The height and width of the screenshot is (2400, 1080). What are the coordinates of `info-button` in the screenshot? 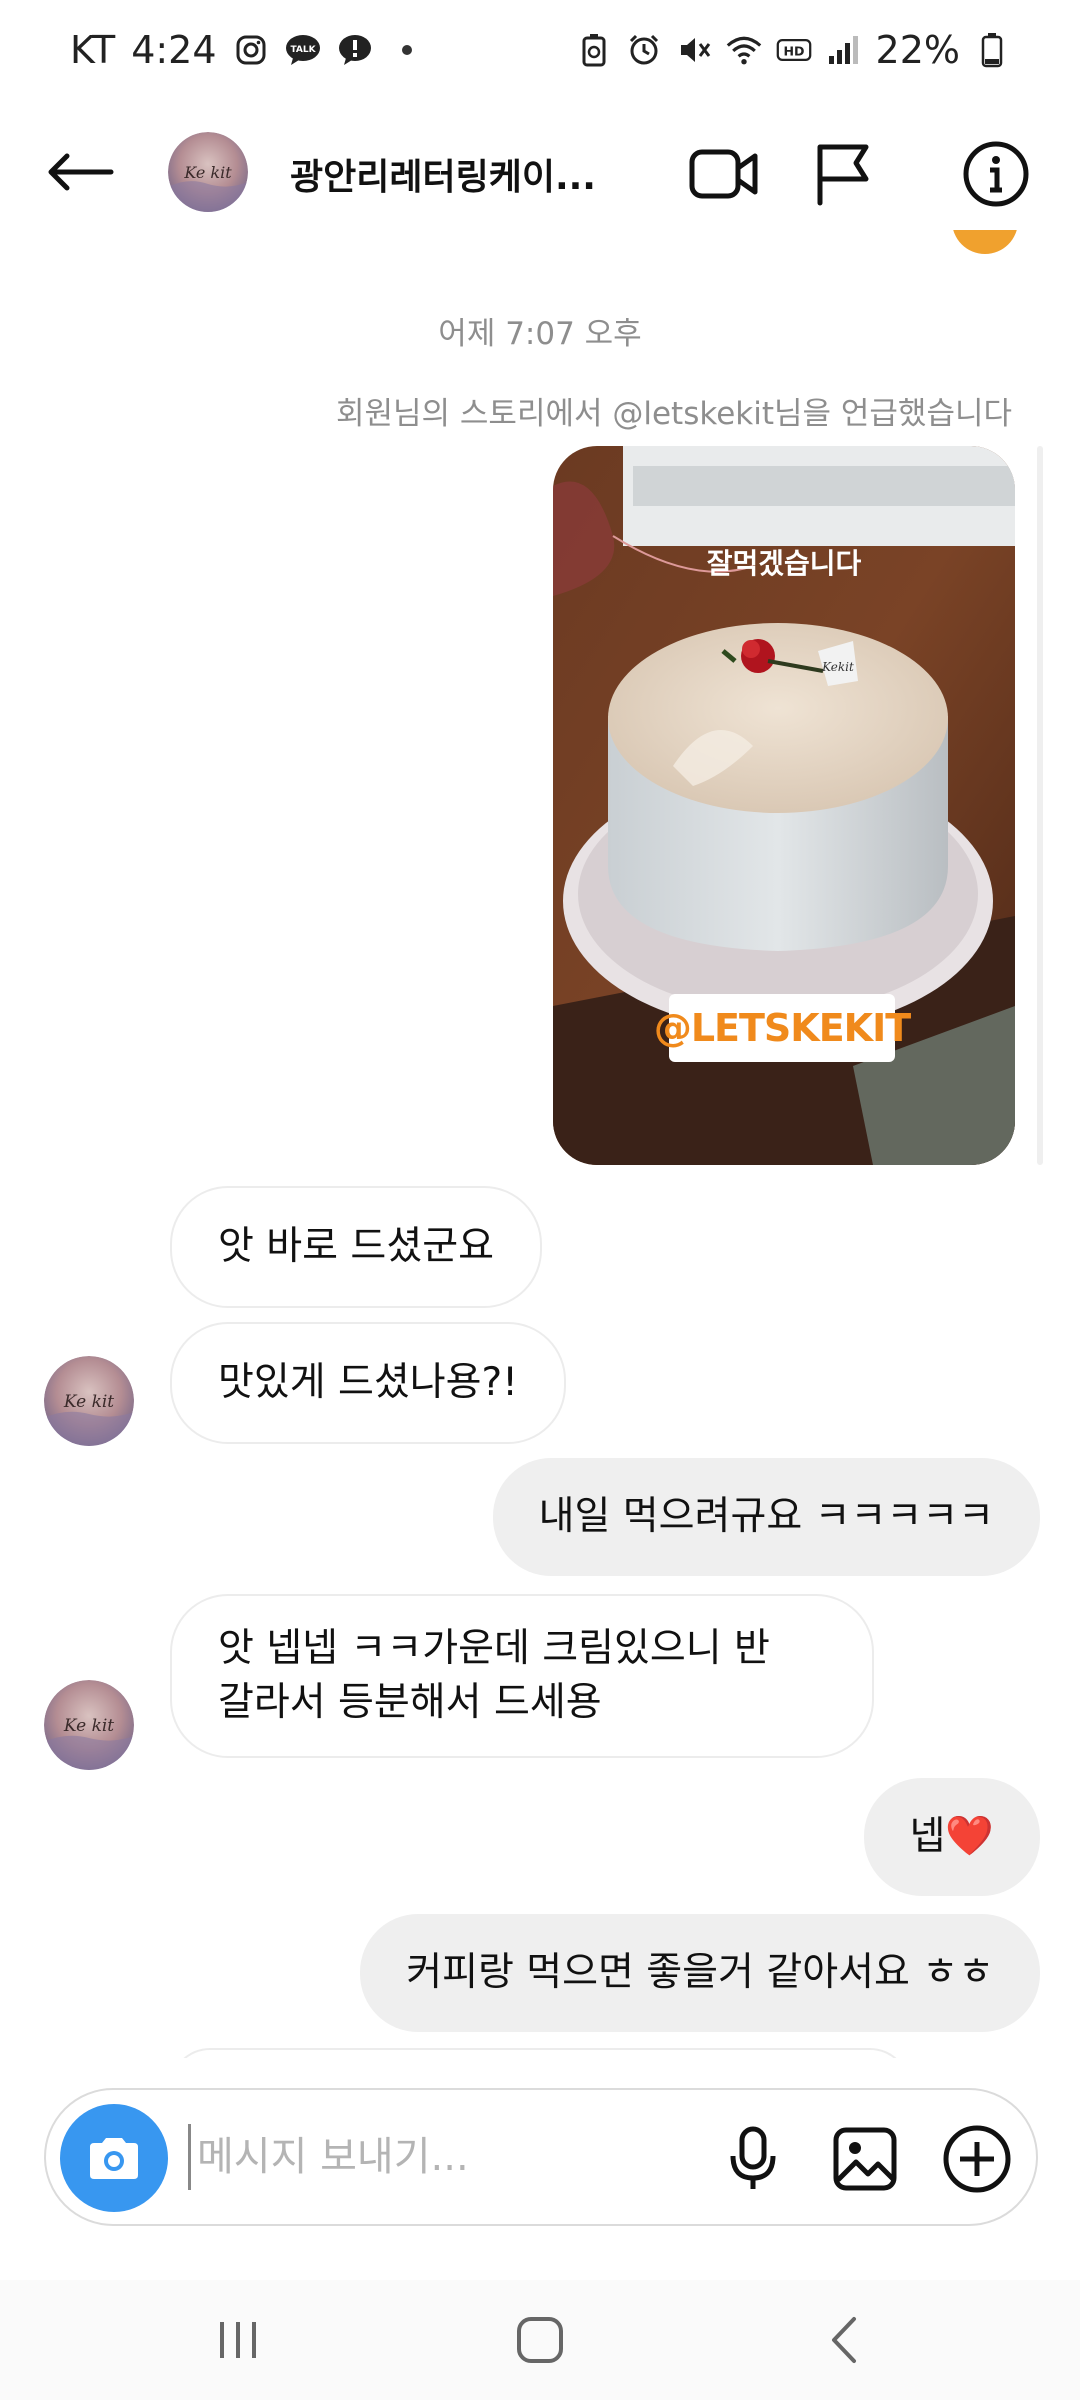 It's located at (996, 174).